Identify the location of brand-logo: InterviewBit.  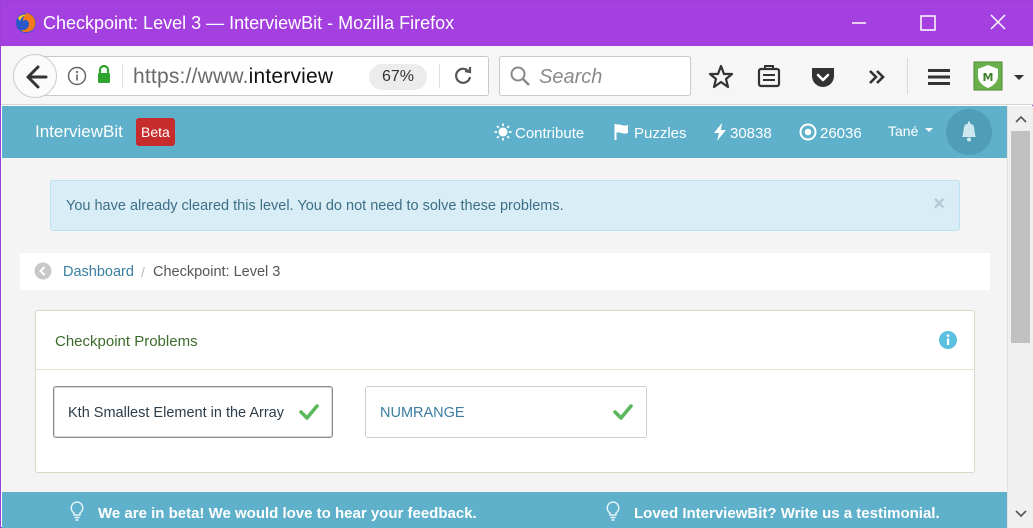
(79, 132).